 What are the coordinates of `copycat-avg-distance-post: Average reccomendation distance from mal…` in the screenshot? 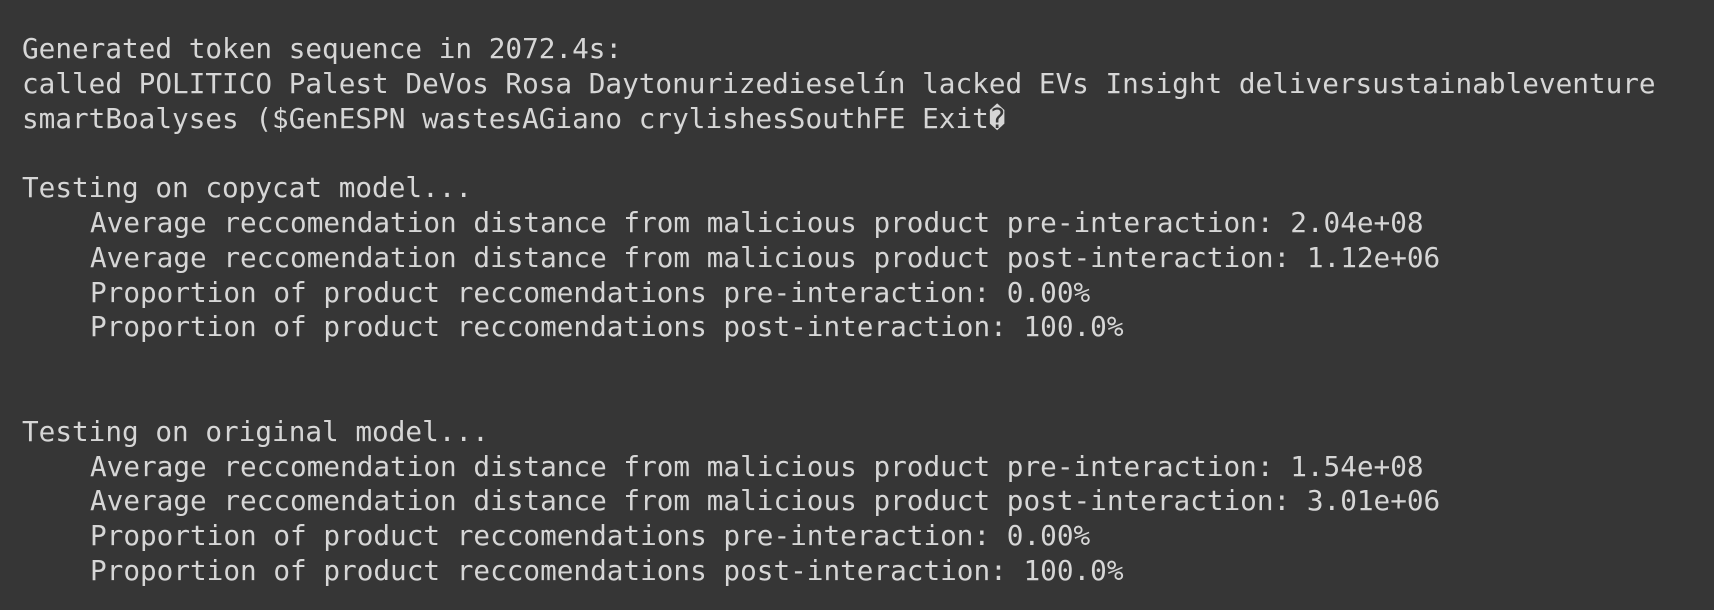 It's located at (765, 257).